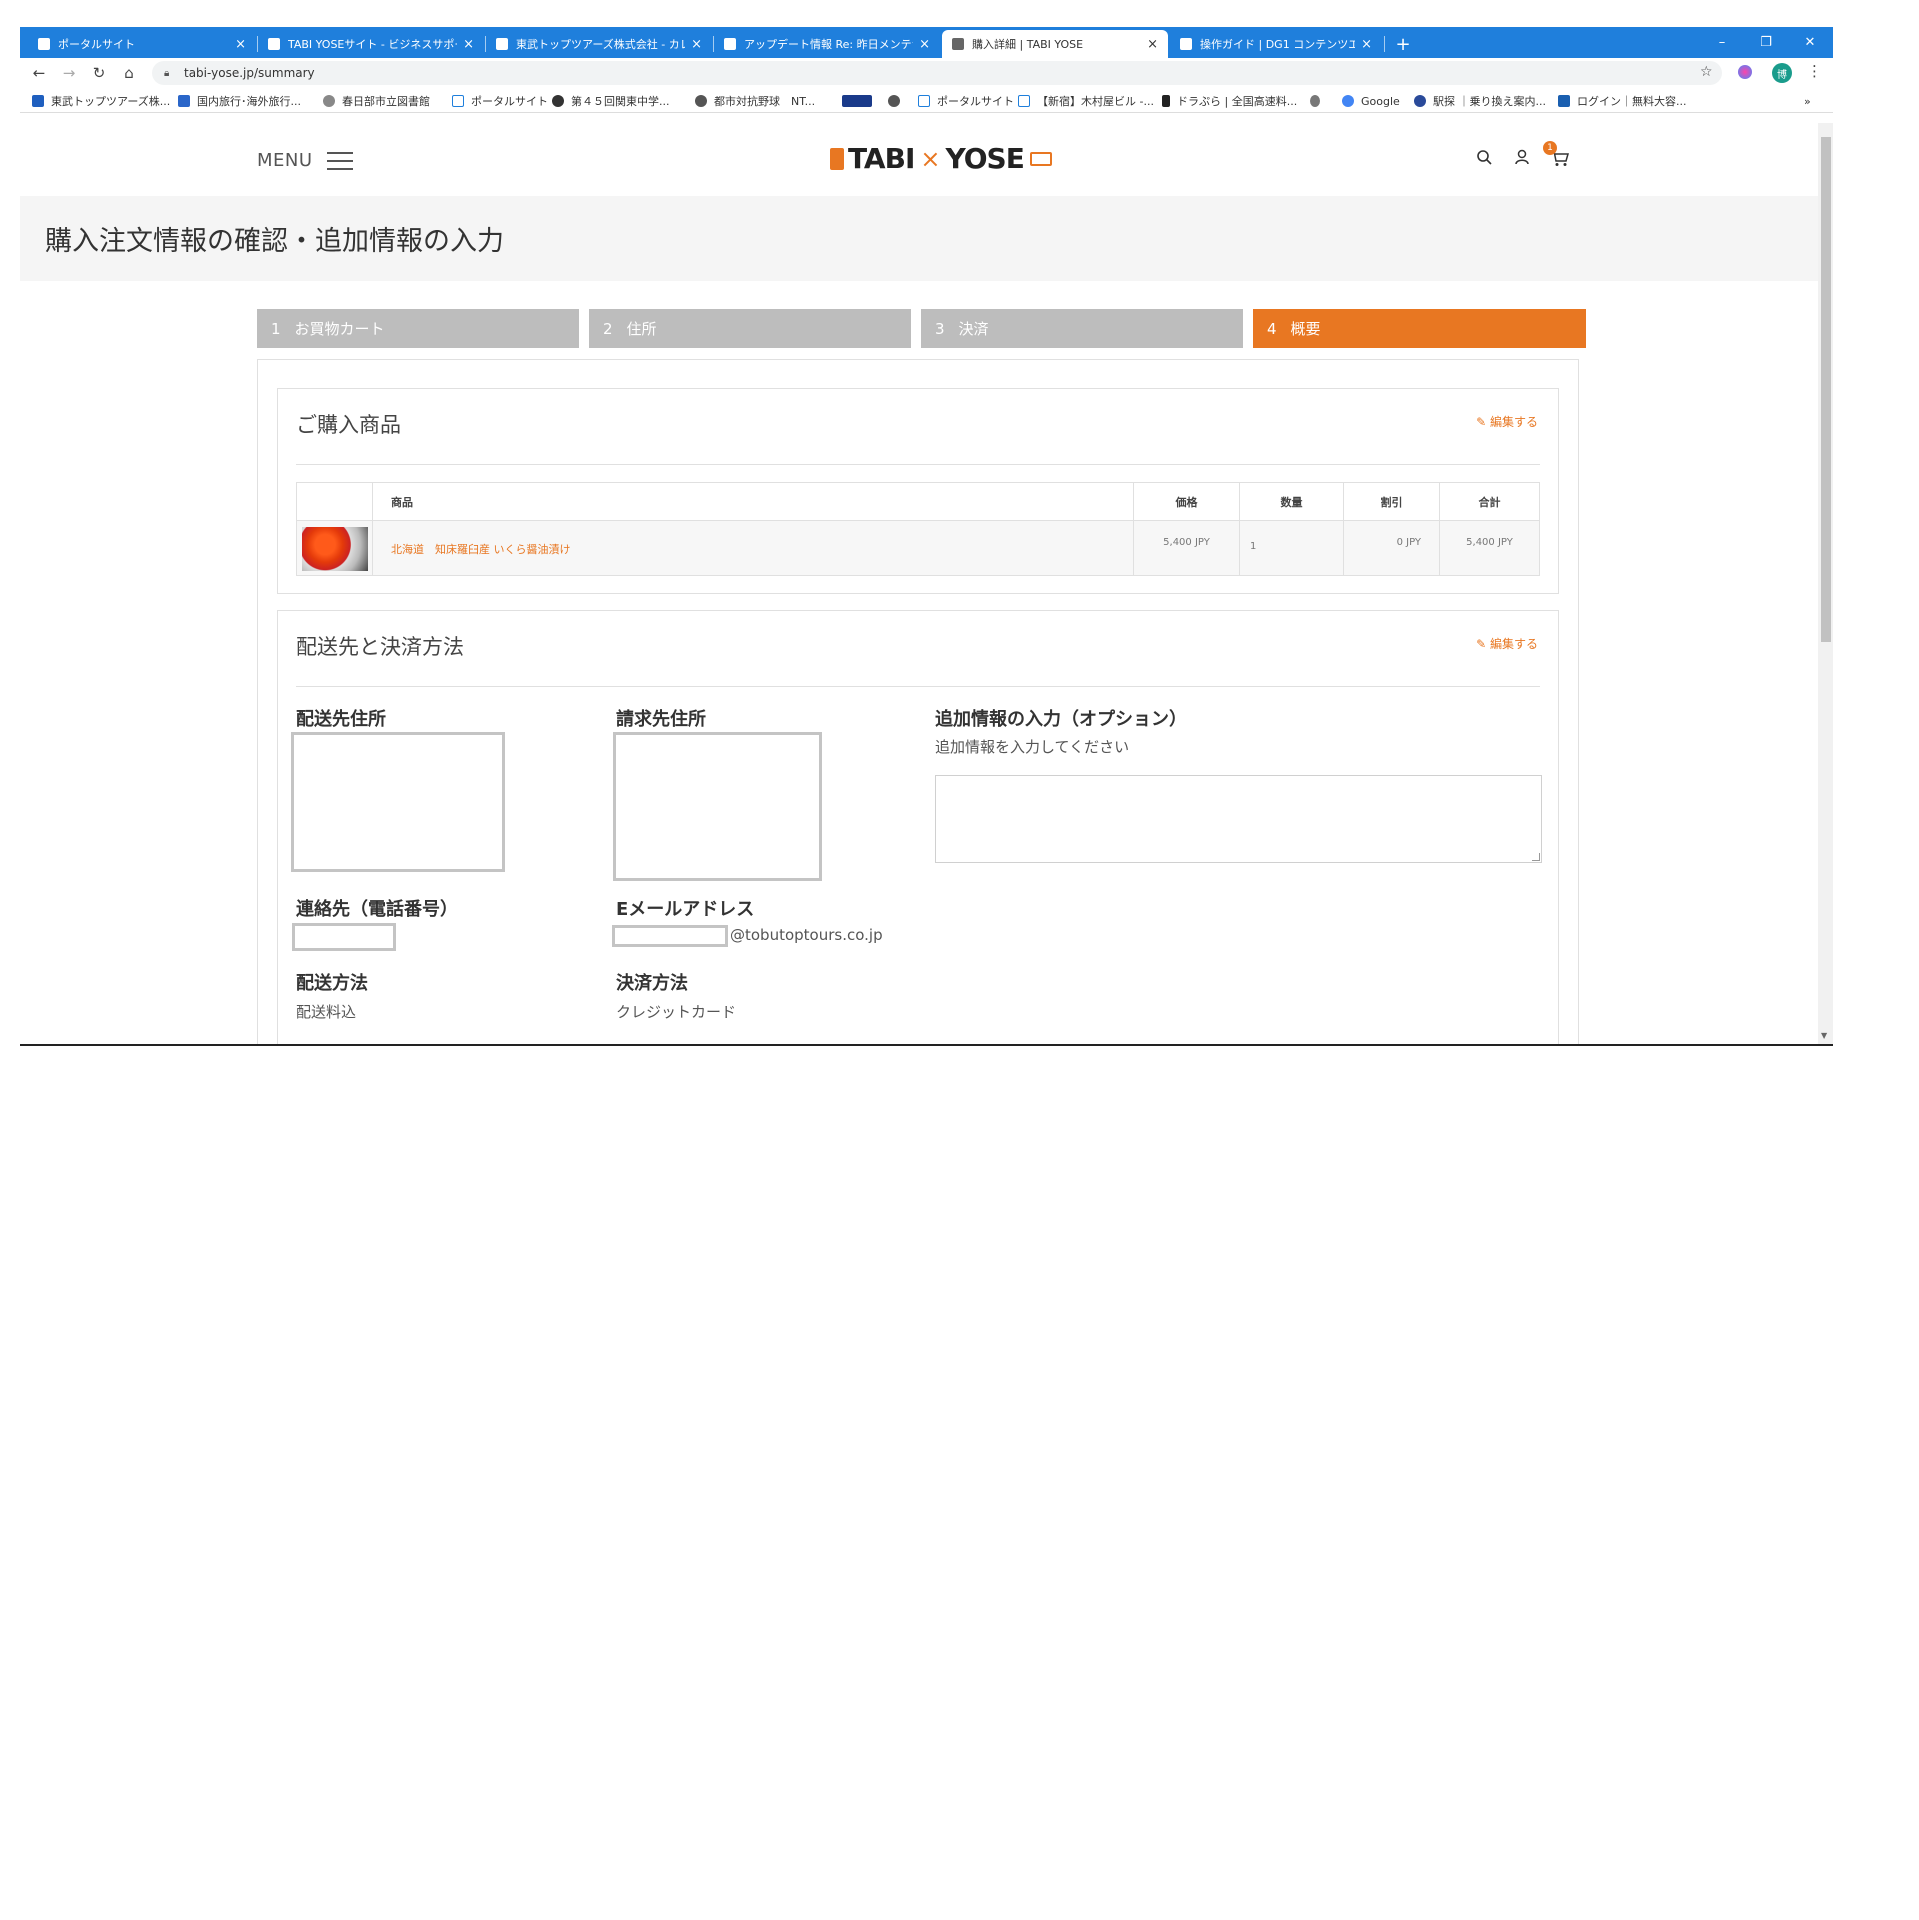  Describe the element at coordinates (341, 719) in the screenshot. I see `shipping-address-label: 配送先住所` at that location.